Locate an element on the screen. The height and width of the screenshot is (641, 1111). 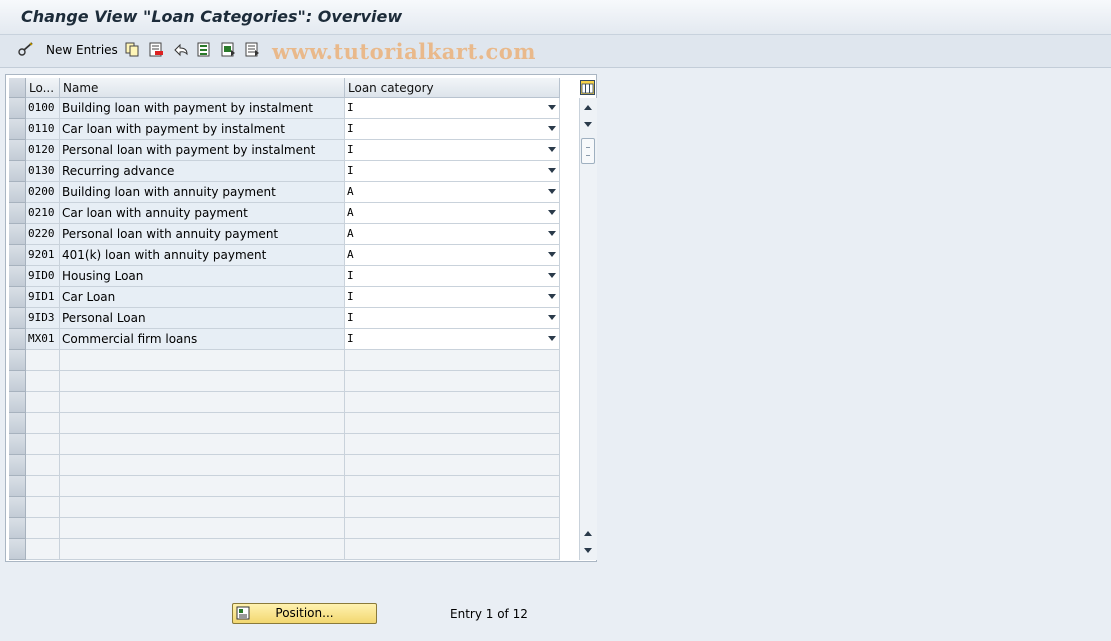
scroll-up-icon is located at coordinates (588, 107).